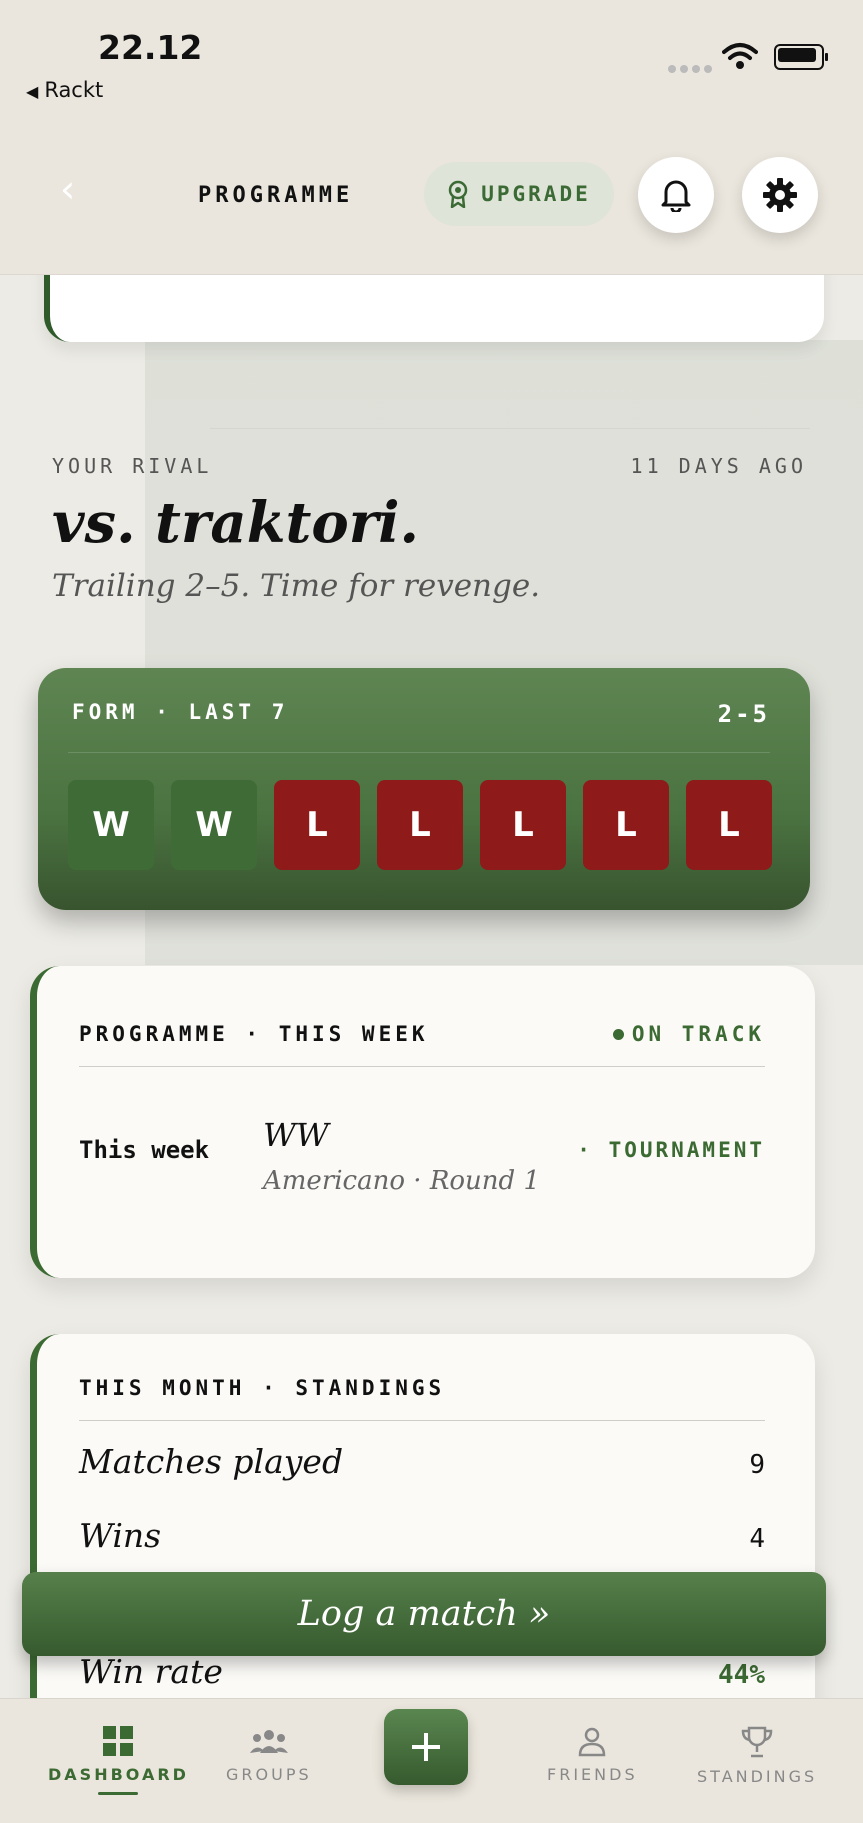 This screenshot has height=1823, width=863. I want to click on log-match-button: Log a match », so click(424, 1614).